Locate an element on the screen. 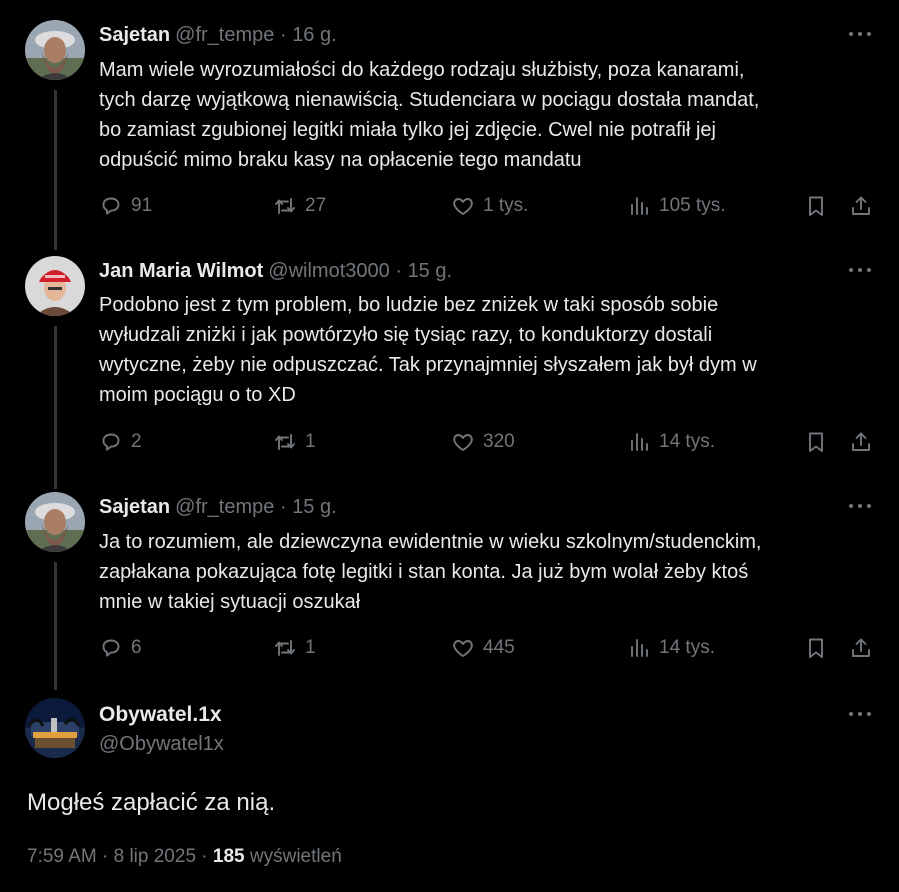  tweet-meta: 7:59 AM · 8 lip 2025 · 185 wyświetleń is located at coordinates (184, 857).